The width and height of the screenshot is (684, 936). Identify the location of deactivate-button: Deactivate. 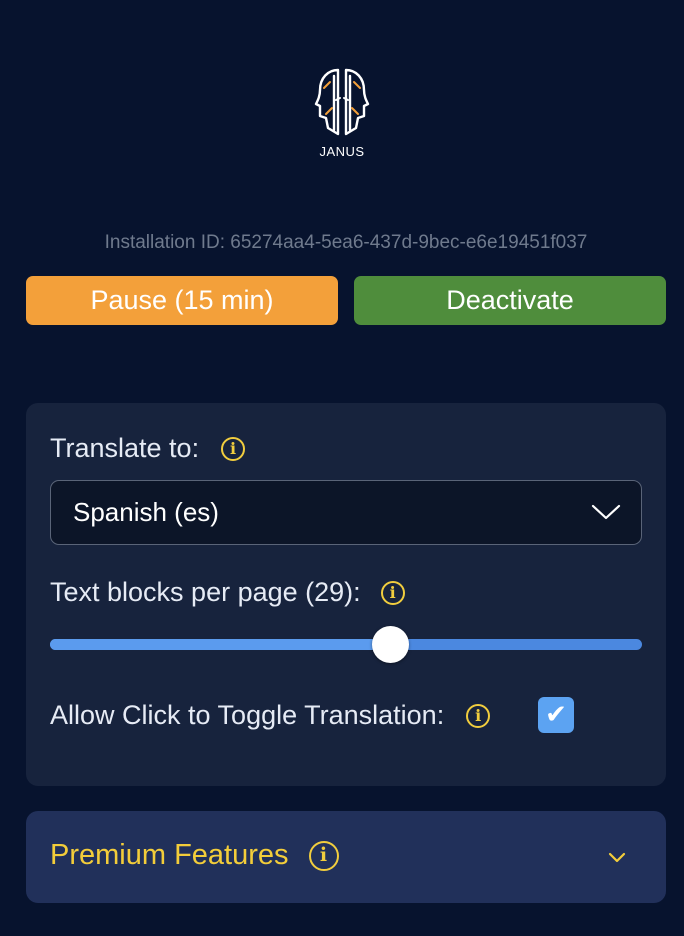
(510, 300).